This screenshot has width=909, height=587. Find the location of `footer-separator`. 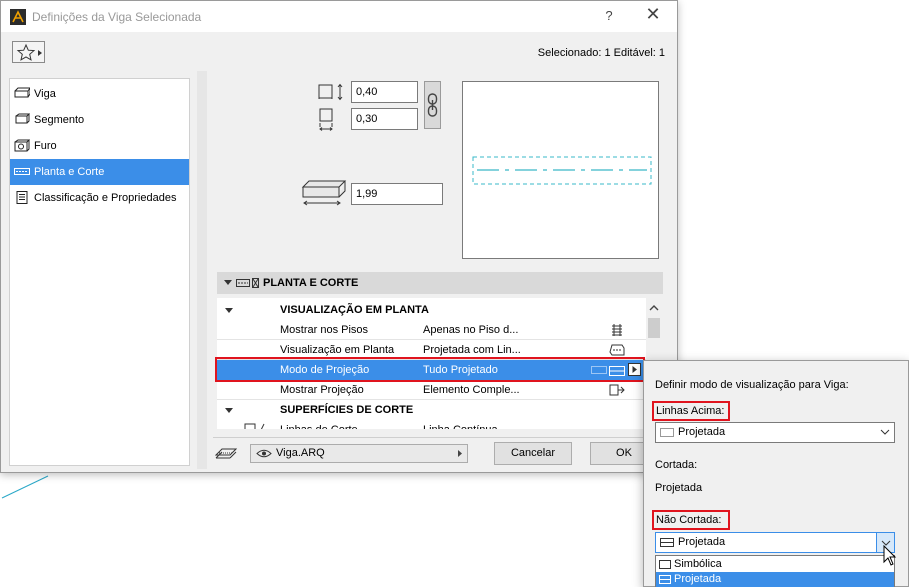

footer-separator is located at coordinates (439, 437).